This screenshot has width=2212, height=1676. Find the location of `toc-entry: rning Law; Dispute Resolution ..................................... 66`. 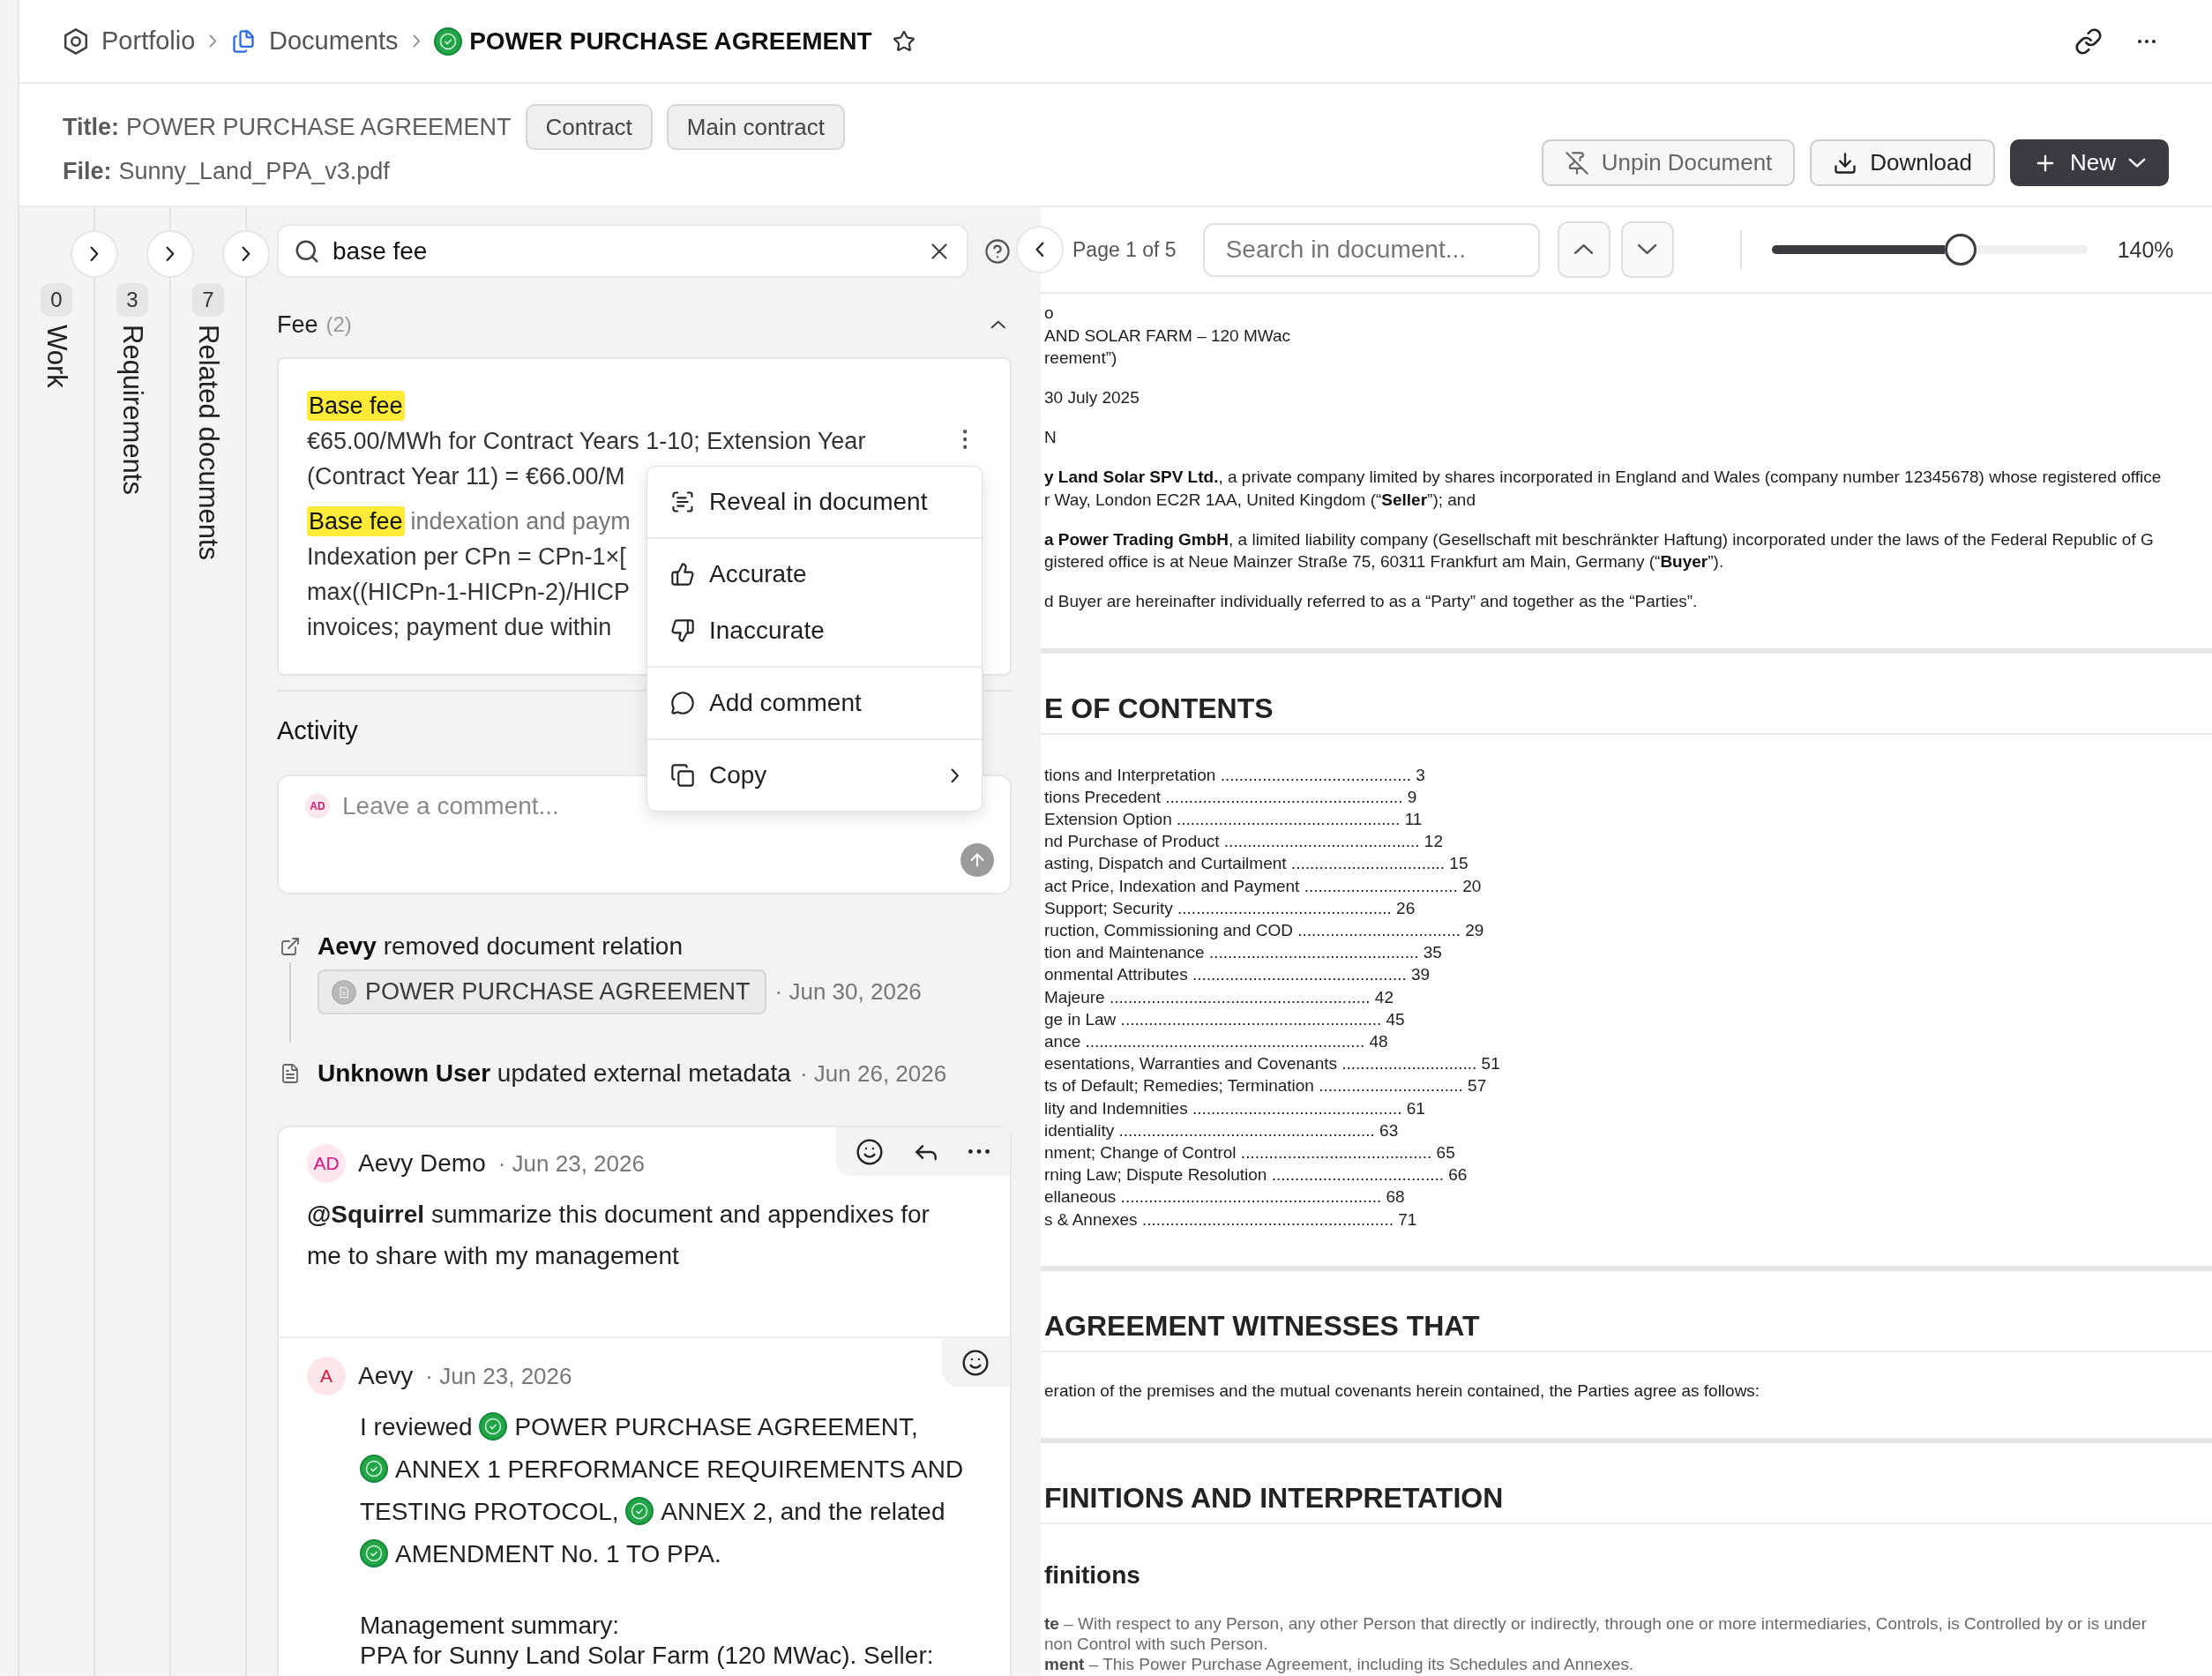

toc-entry: rning Law; Dispute Resolution ..................................... 66 is located at coordinates (1256, 1175).